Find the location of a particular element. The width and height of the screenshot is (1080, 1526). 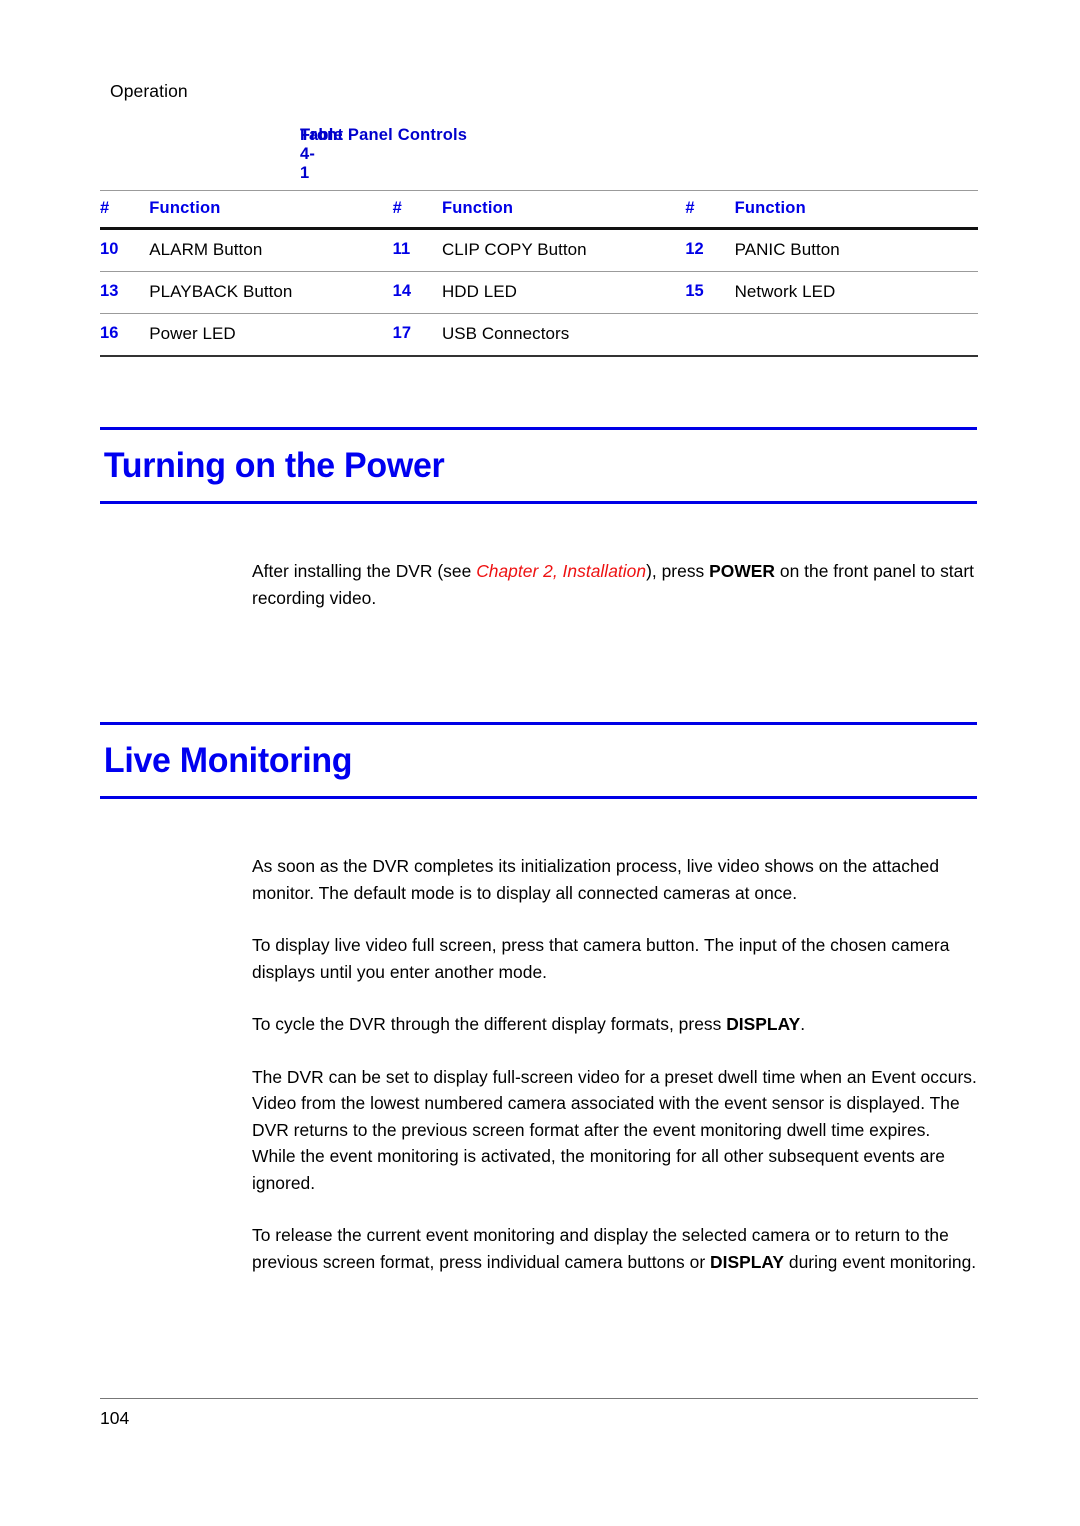

page-number: 104 is located at coordinates (115, 1418).